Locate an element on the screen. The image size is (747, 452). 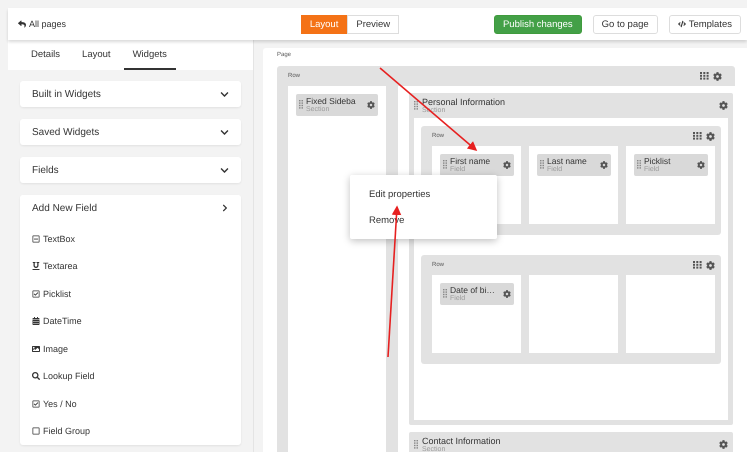
accordion-header: Saved Widgets is located at coordinates (130, 132).